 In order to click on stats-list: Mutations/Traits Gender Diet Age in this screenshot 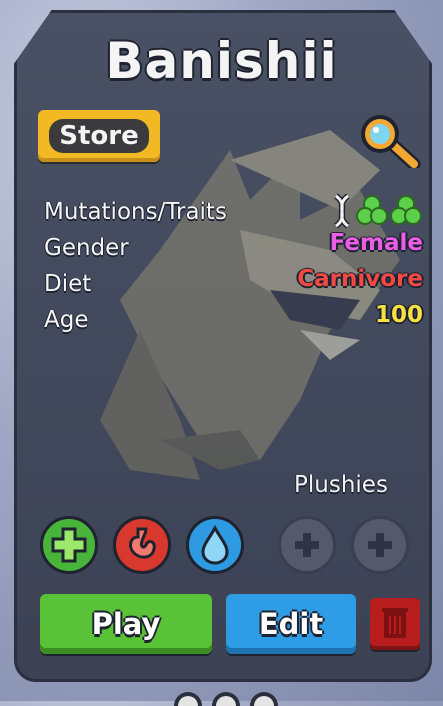, I will do `click(135, 266)`.